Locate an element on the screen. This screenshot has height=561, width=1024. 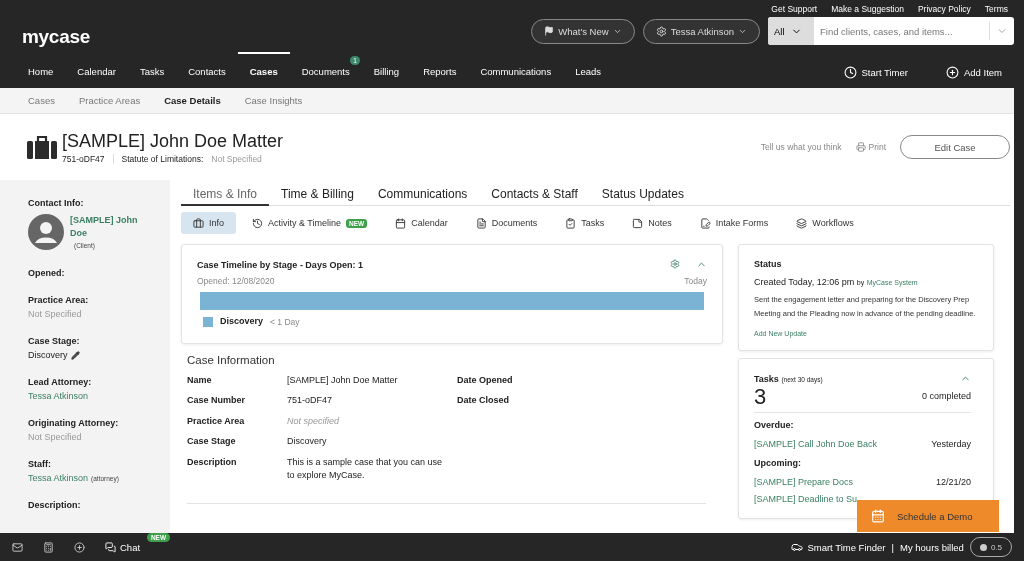
case-number: 751-oDF47 is located at coordinates (83, 158).